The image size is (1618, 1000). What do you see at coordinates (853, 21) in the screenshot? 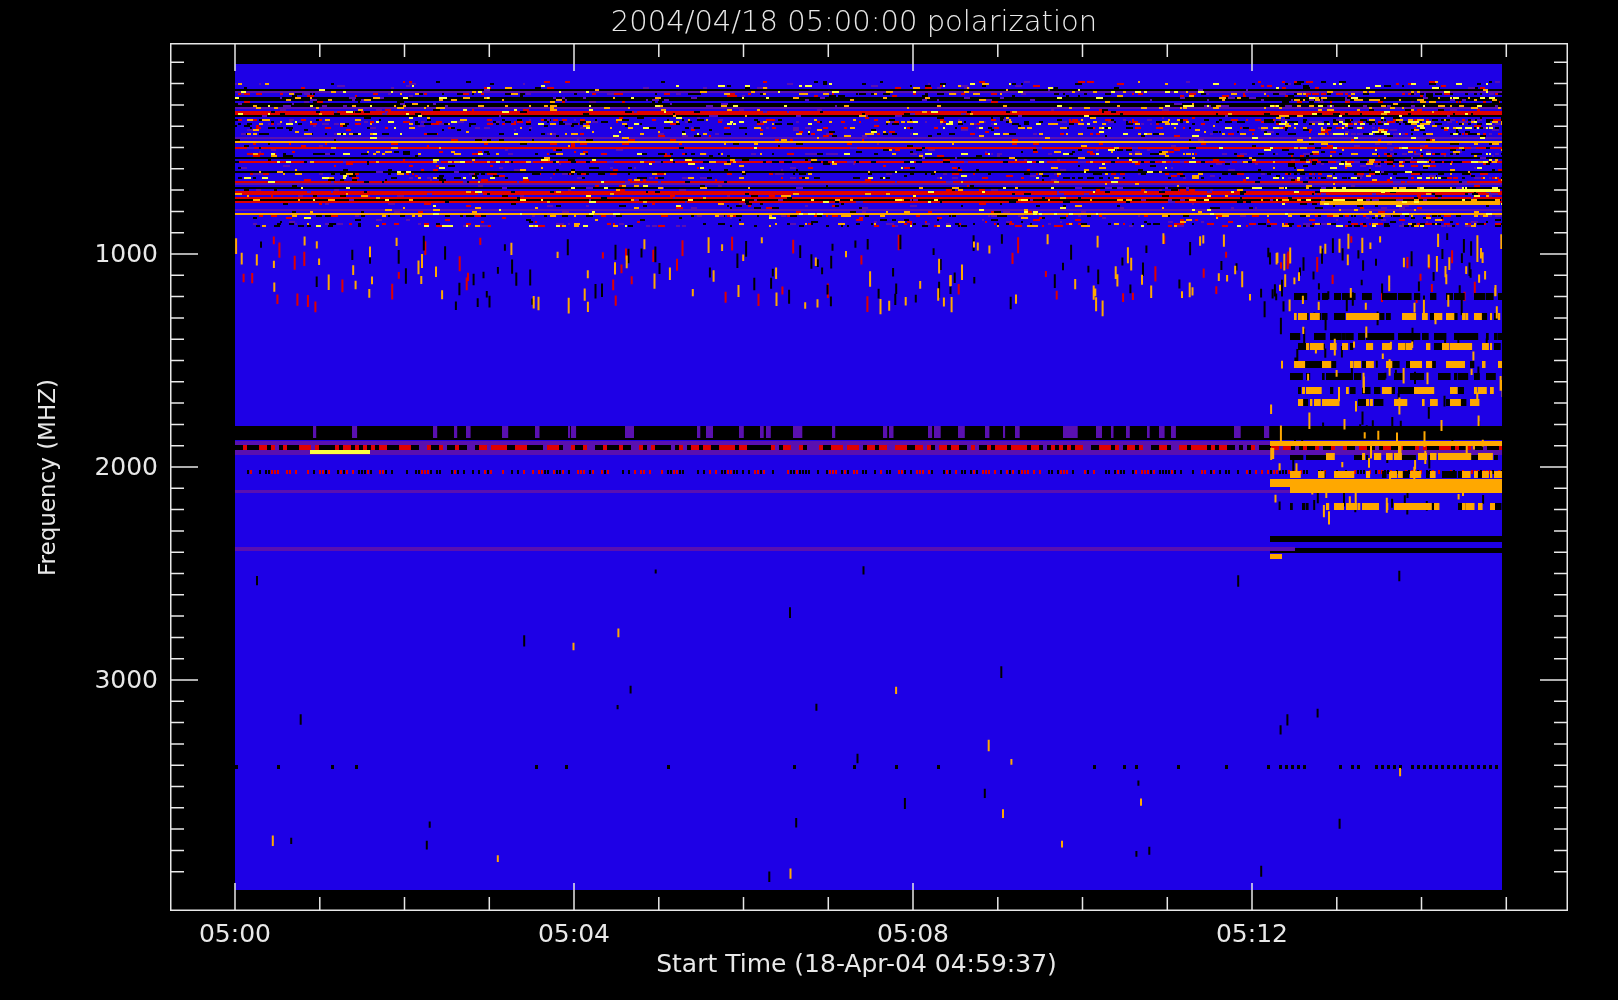
I see `plot-title: 2004/04/18 05:00:00 polarization` at bounding box center [853, 21].